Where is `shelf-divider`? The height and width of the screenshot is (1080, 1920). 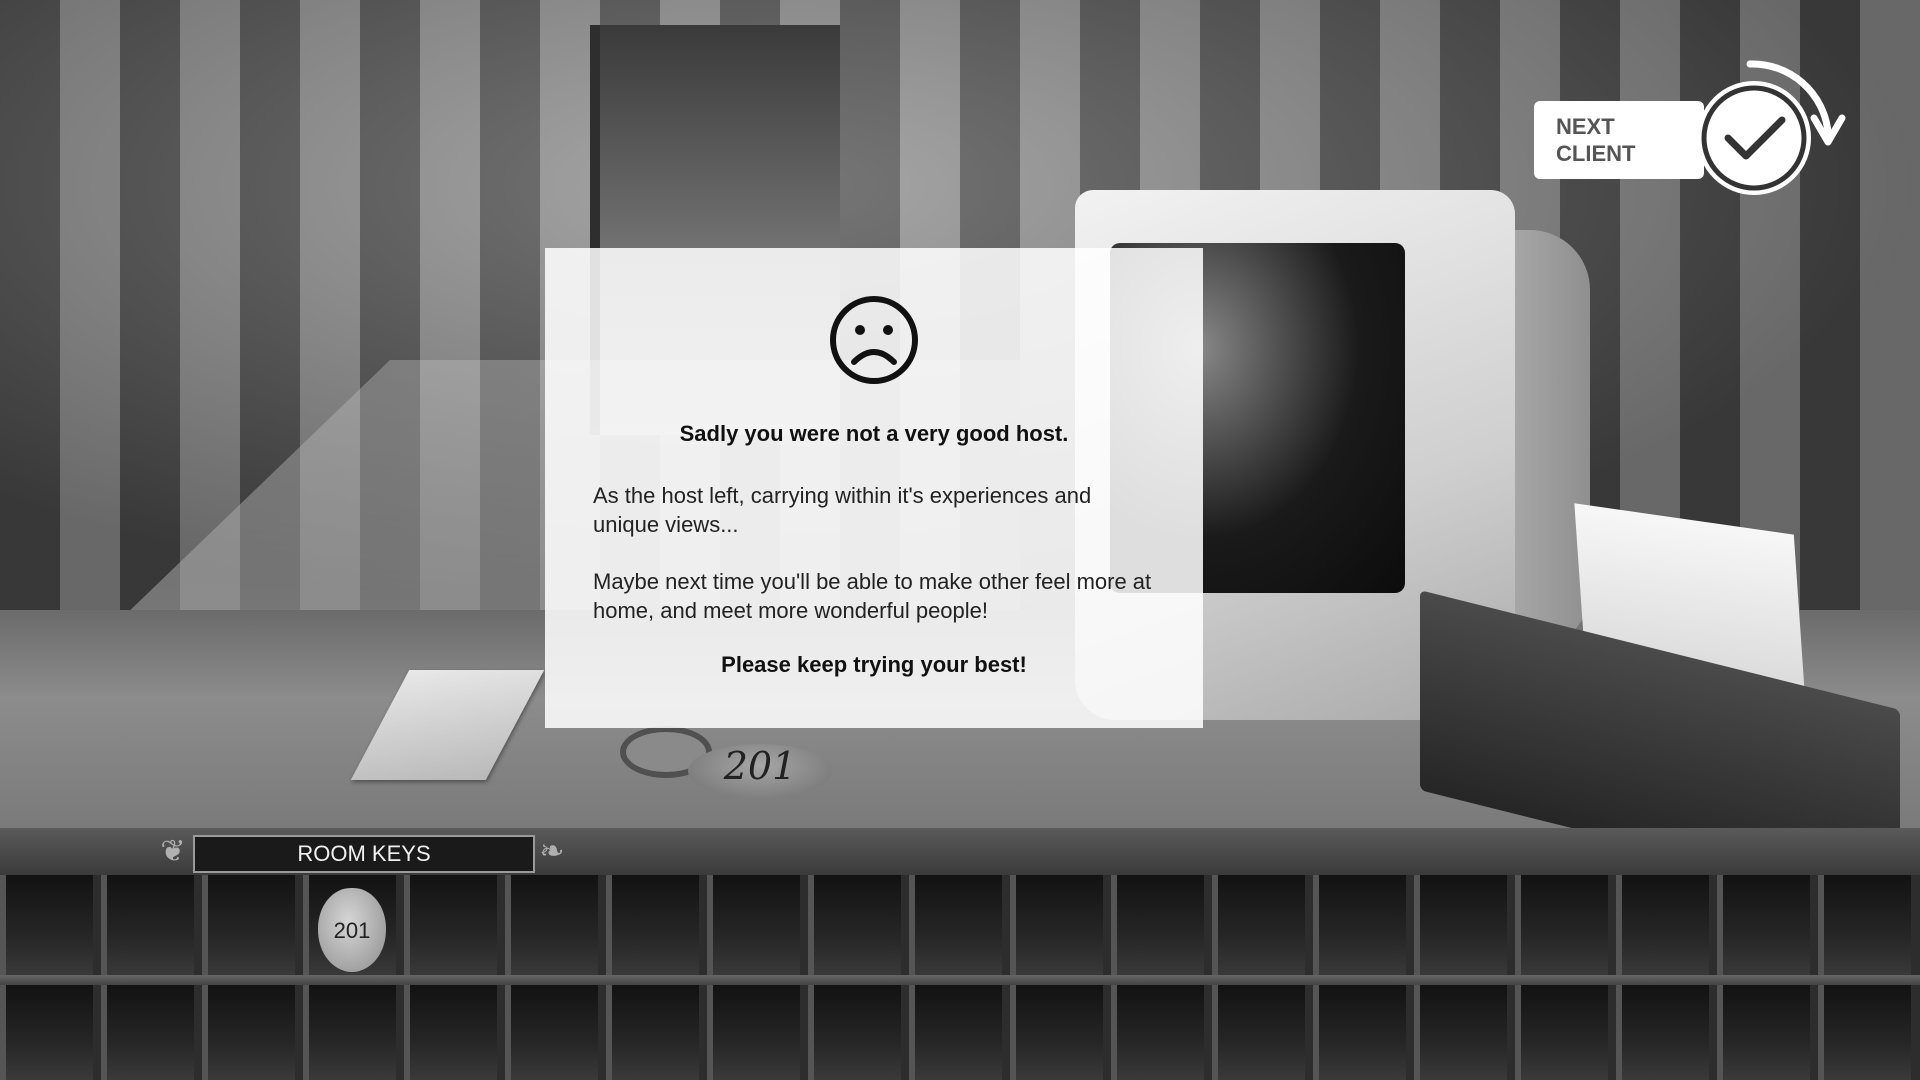 shelf-divider is located at coordinates (960, 980).